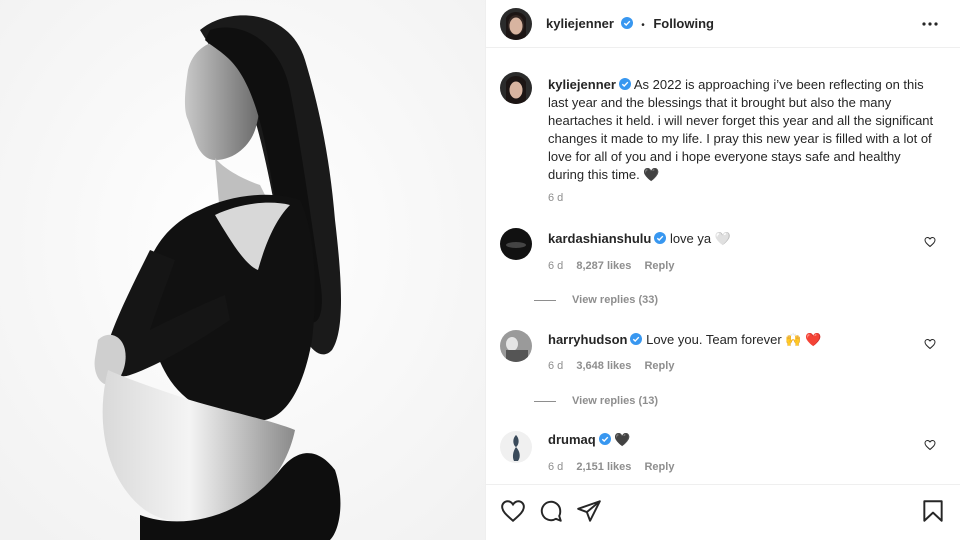 The image size is (960, 540). I want to click on view-replies-button: View replies (33), so click(596, 300).